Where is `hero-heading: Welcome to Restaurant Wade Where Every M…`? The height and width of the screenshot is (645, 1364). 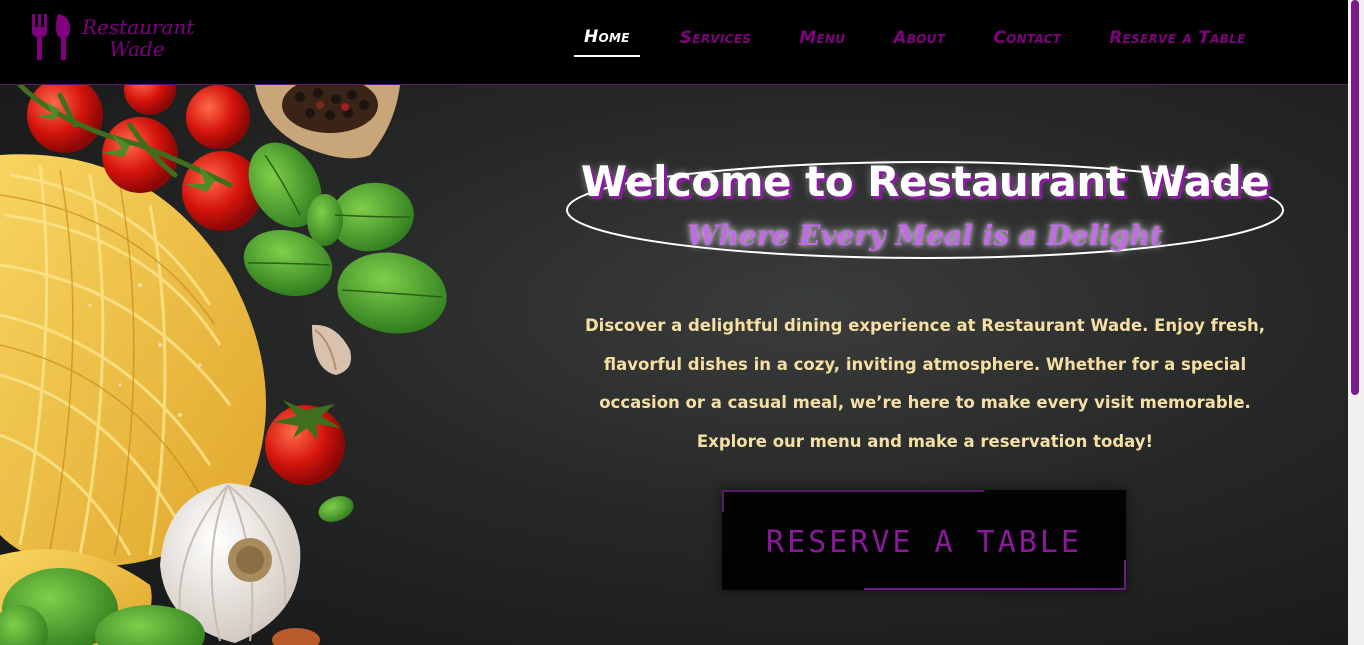 hero-heading: Welcome to Restaurant Wade Where Every M… is located at coordinates (925, 210).